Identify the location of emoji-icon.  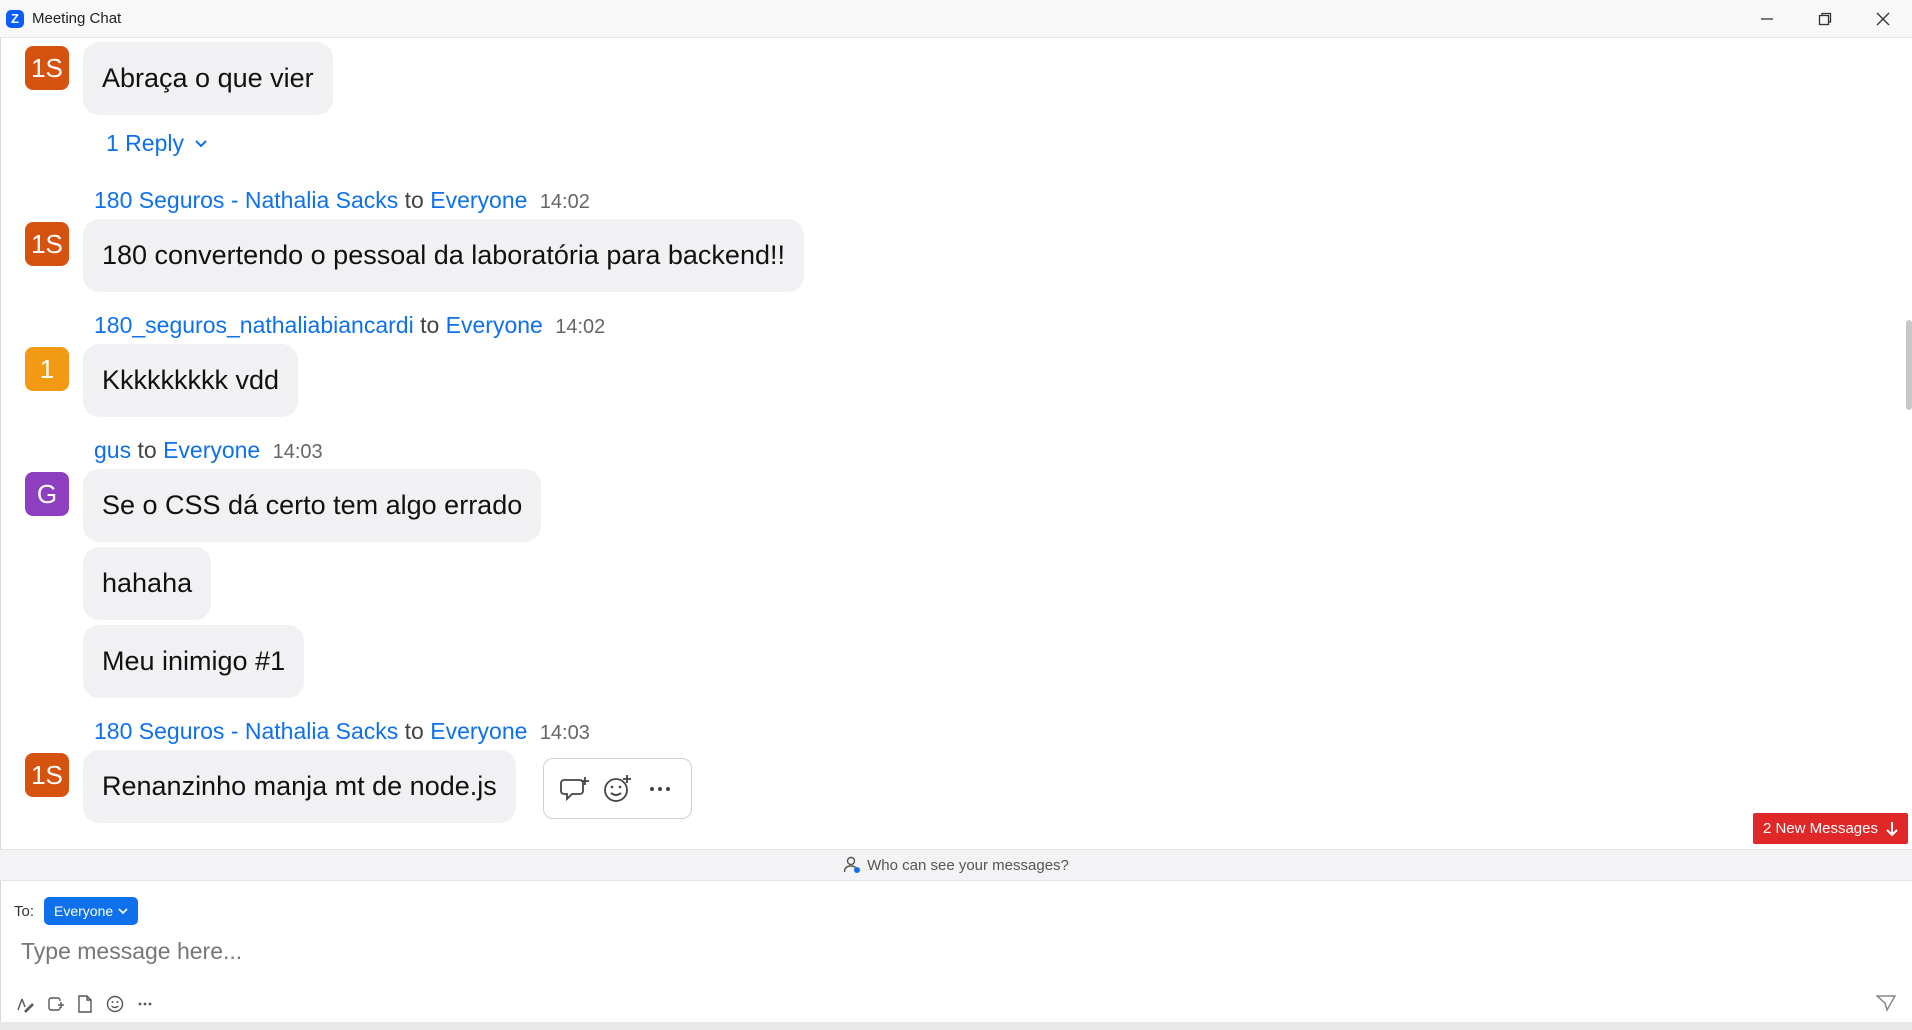
(115, 1004).